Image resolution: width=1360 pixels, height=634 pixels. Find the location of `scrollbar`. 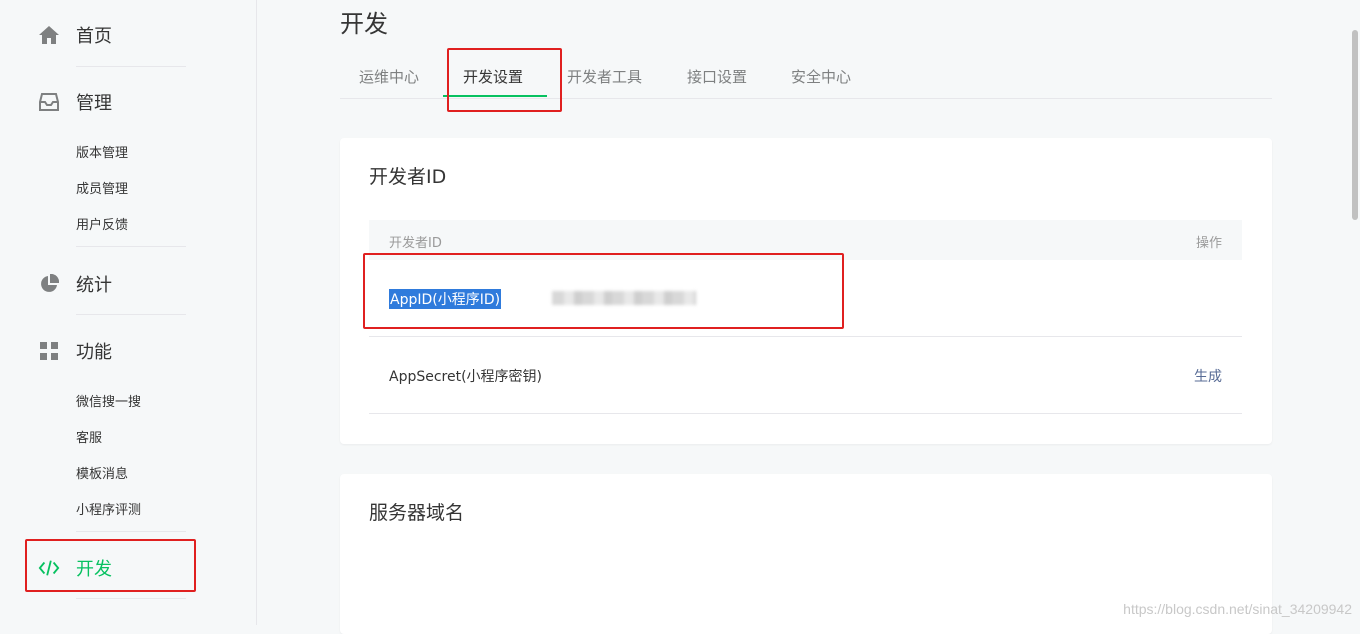

scrollbar is located at coordinates (1355, 125).